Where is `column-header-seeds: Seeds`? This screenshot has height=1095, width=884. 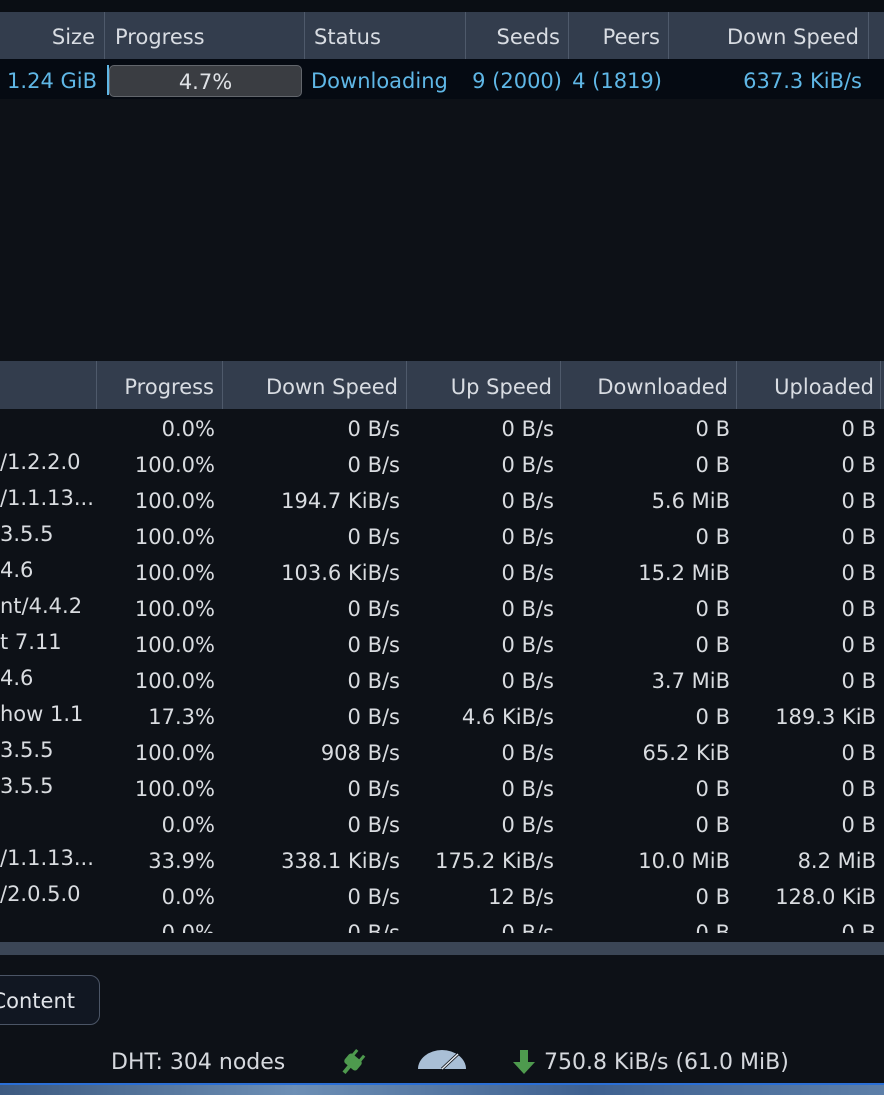 column-header-seeds: Seeds is located at coordinates (513, 35).